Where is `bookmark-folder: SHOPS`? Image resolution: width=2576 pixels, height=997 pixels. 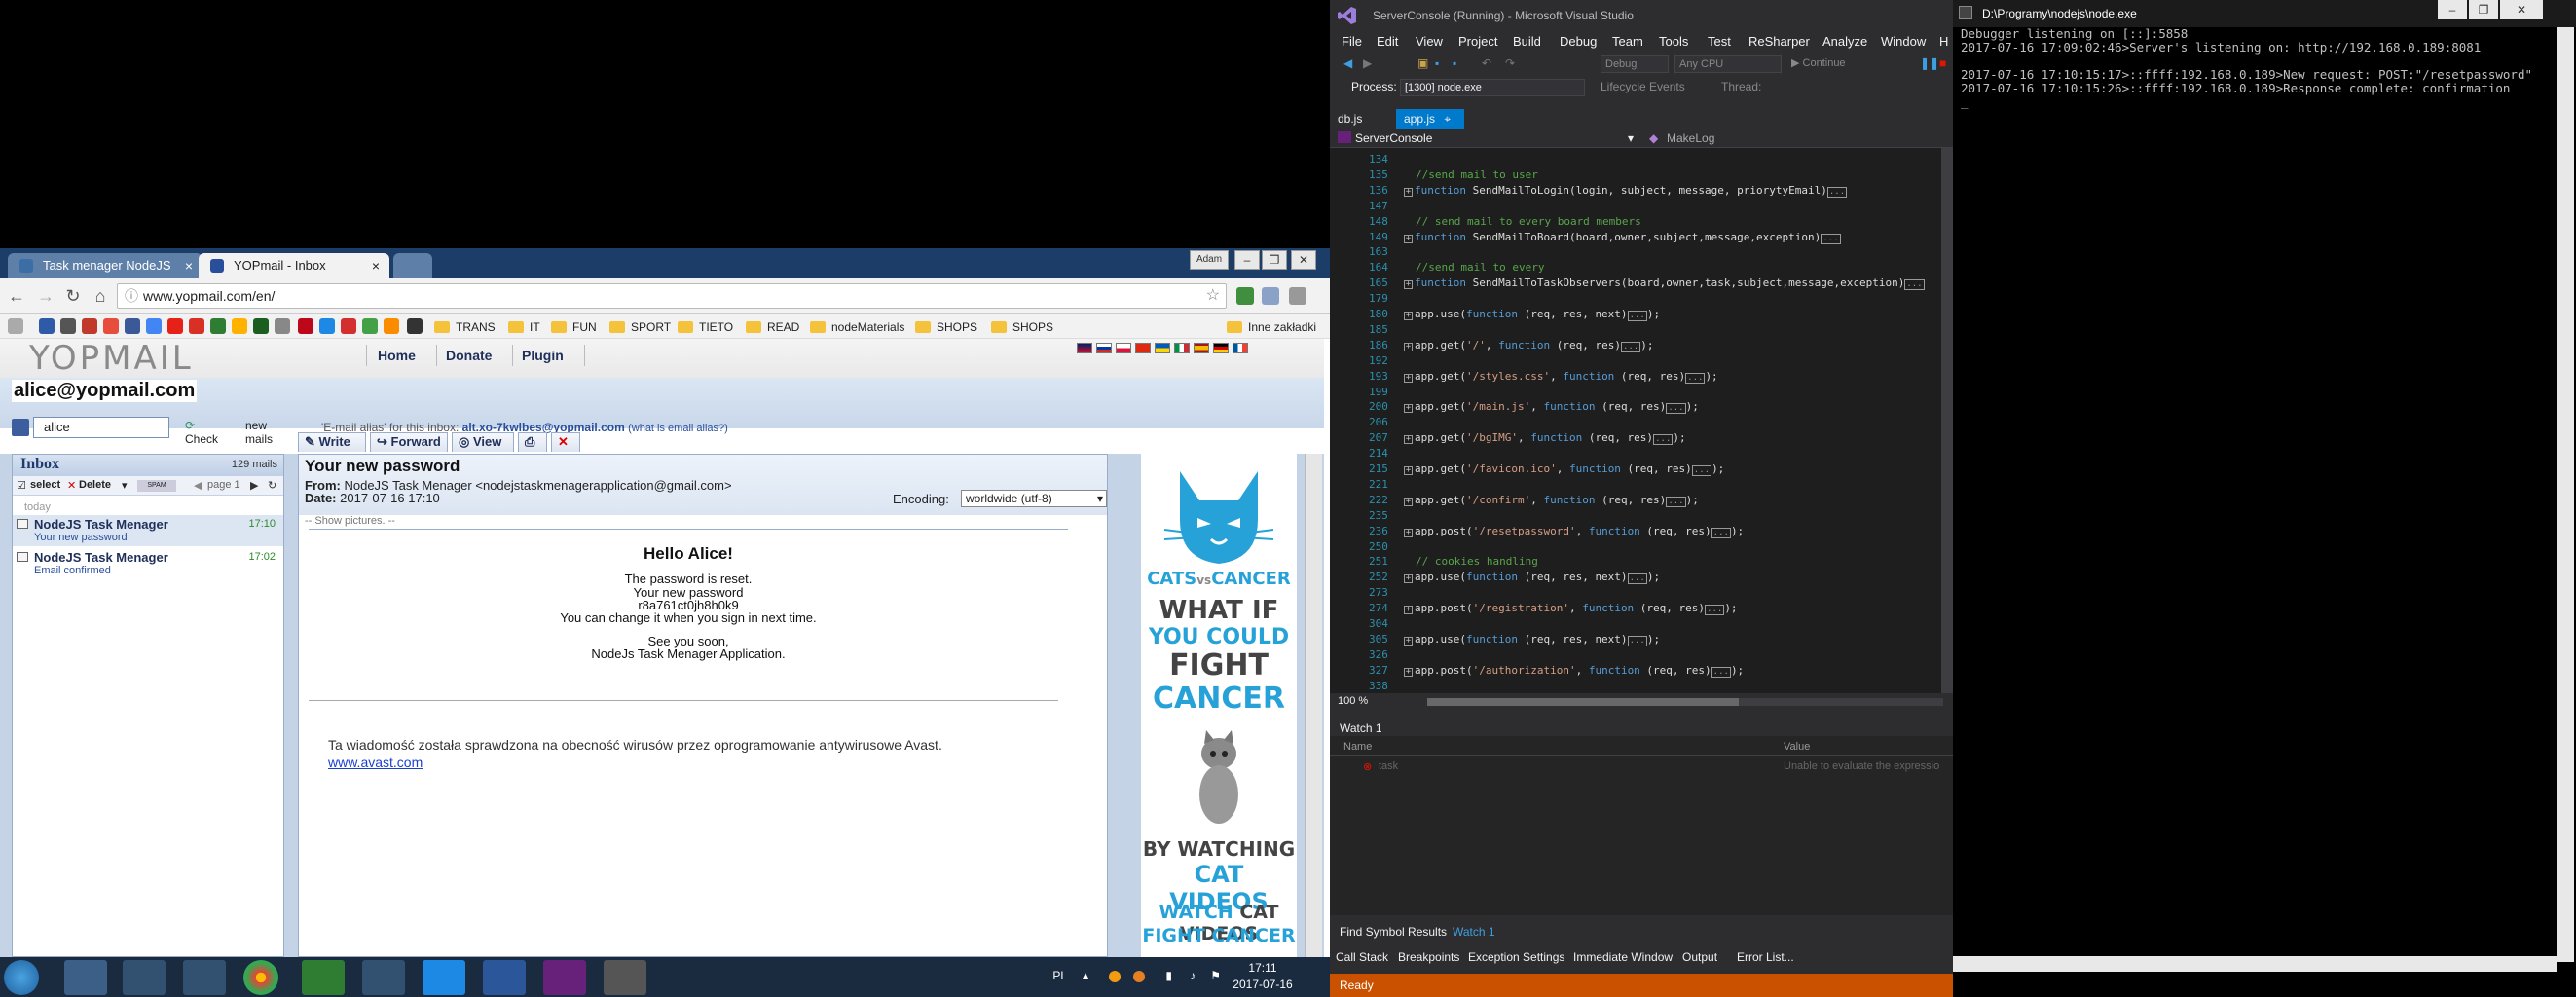
bookmark-folder: SHOPS is located at coordinates (946, 327).